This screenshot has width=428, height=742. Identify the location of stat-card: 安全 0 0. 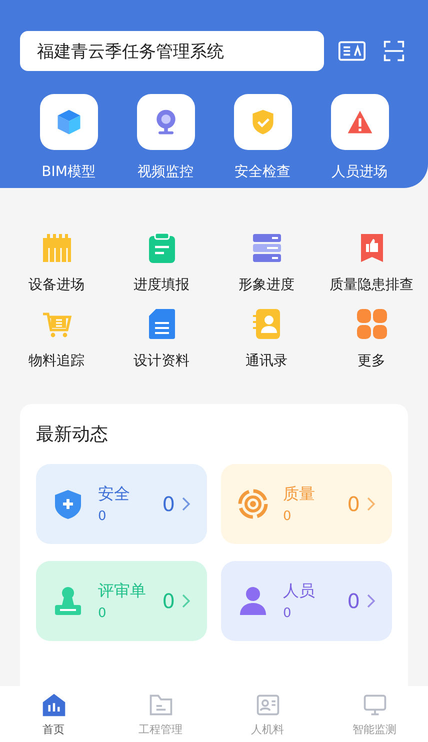
(121, 504).